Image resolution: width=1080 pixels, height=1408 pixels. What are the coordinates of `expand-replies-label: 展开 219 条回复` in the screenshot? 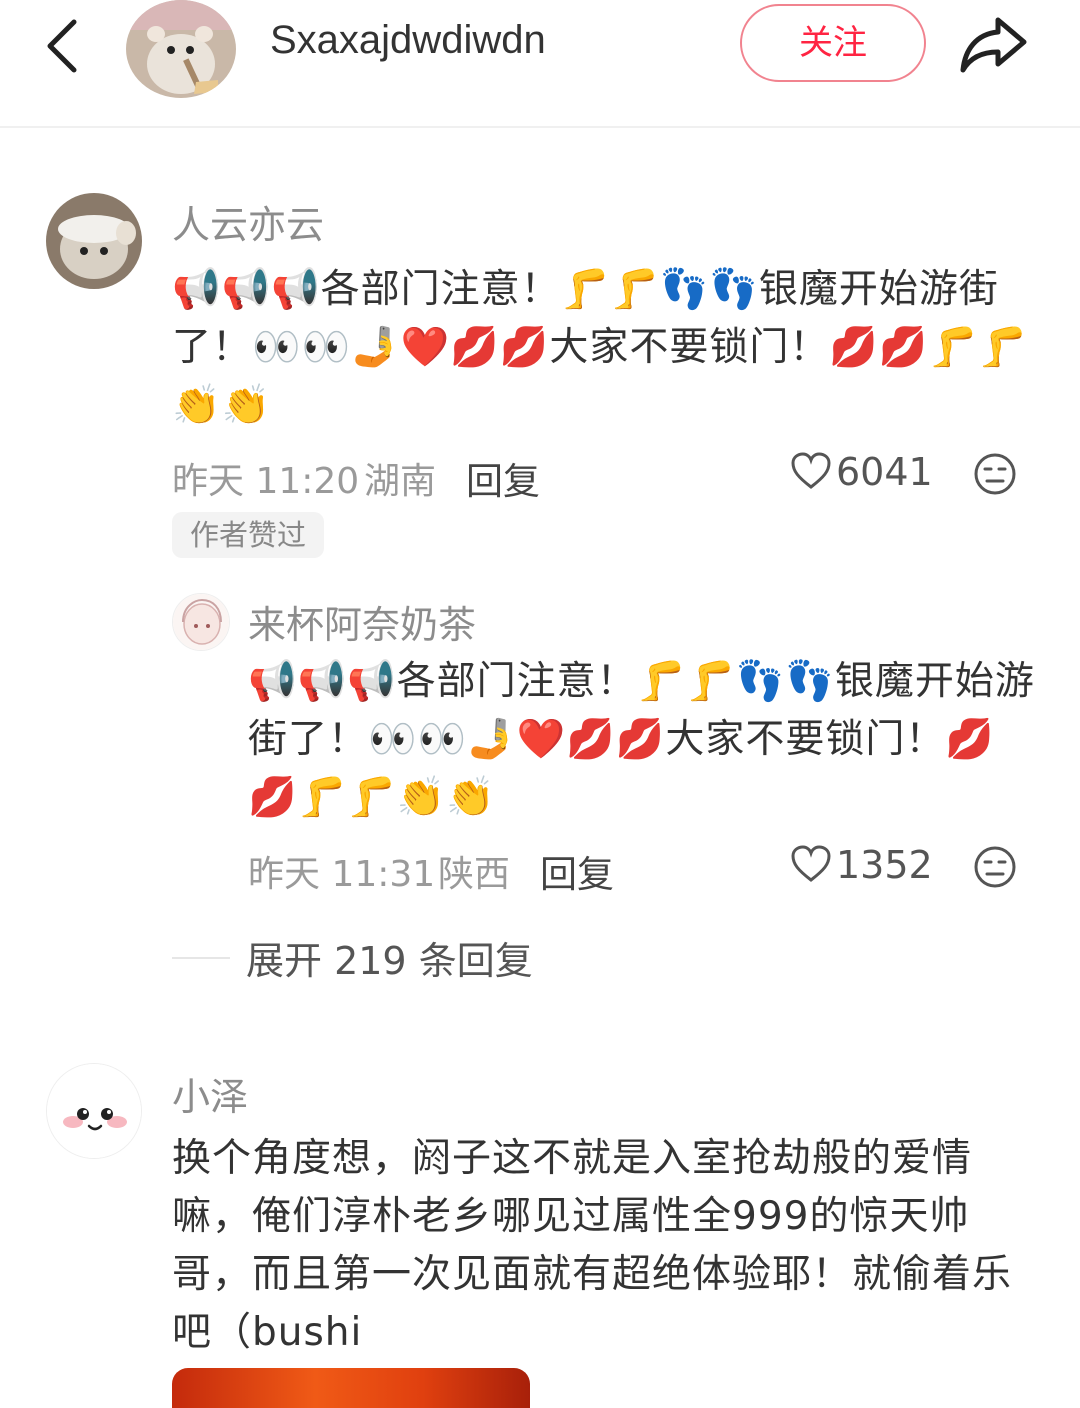 It's located at (389, 961).